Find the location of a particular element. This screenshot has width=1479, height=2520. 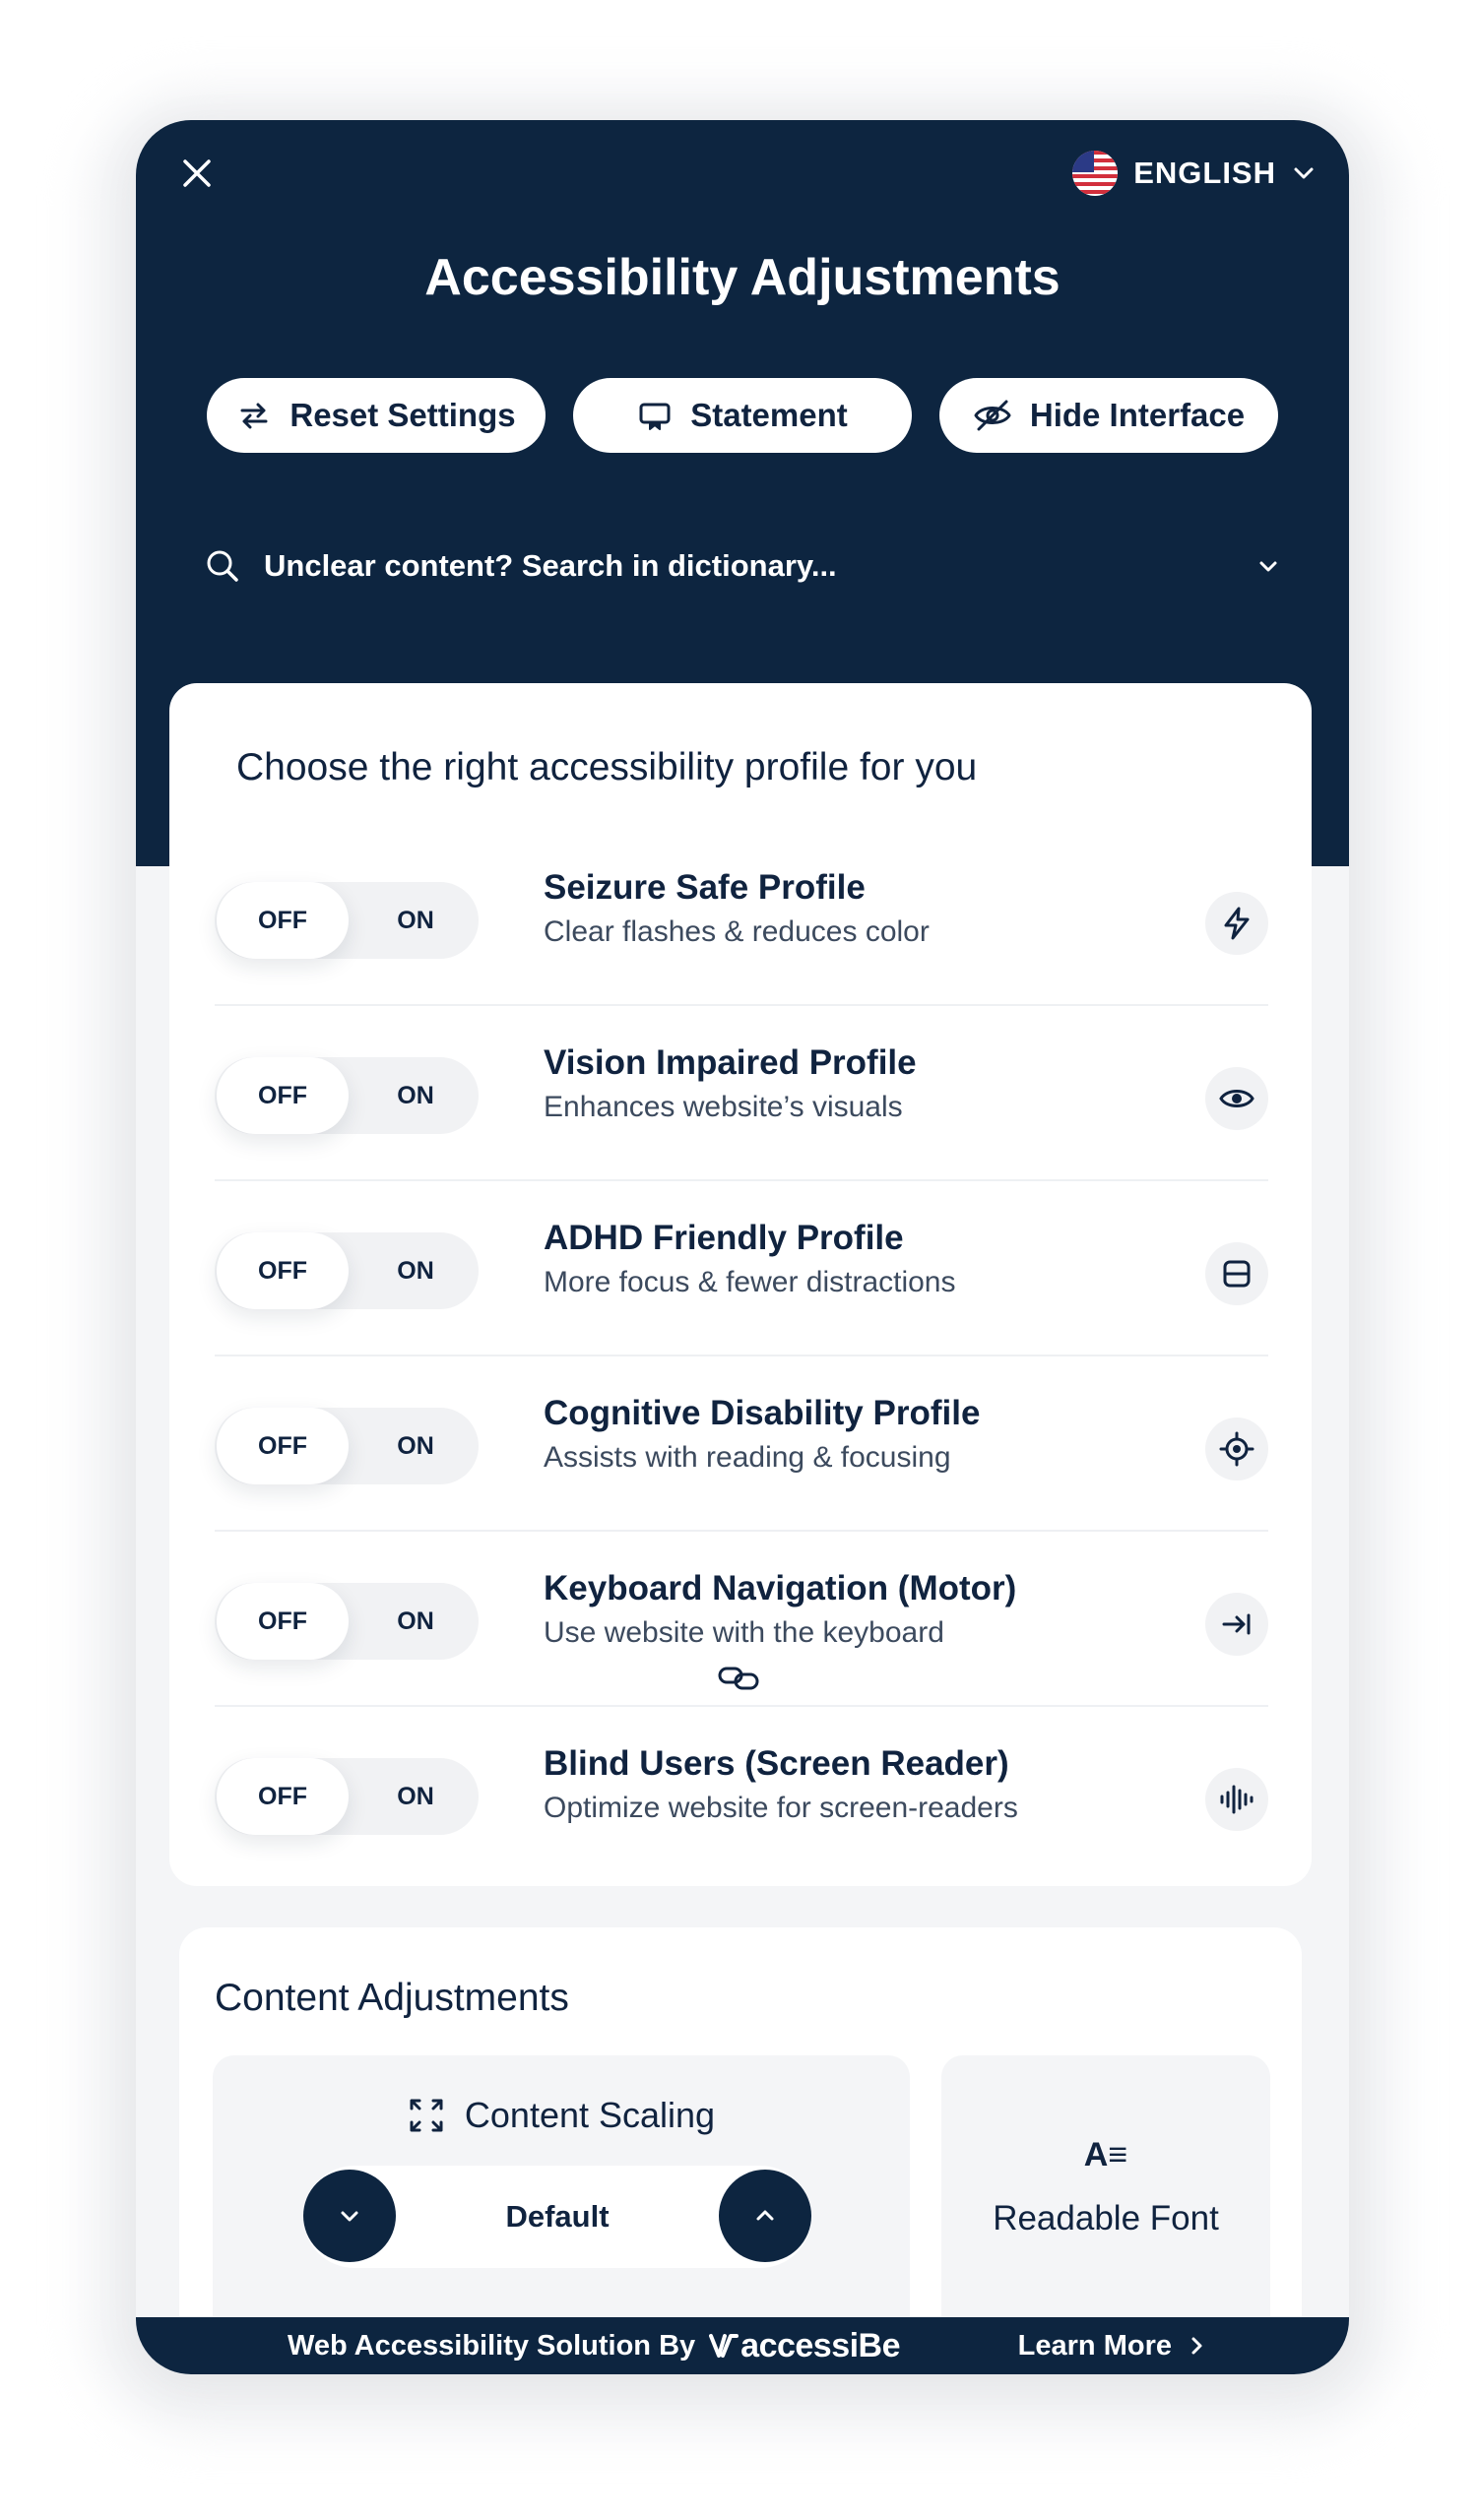

profile-title: Keyboard Navigation (Motor) is located at coordinates (781, 1588).